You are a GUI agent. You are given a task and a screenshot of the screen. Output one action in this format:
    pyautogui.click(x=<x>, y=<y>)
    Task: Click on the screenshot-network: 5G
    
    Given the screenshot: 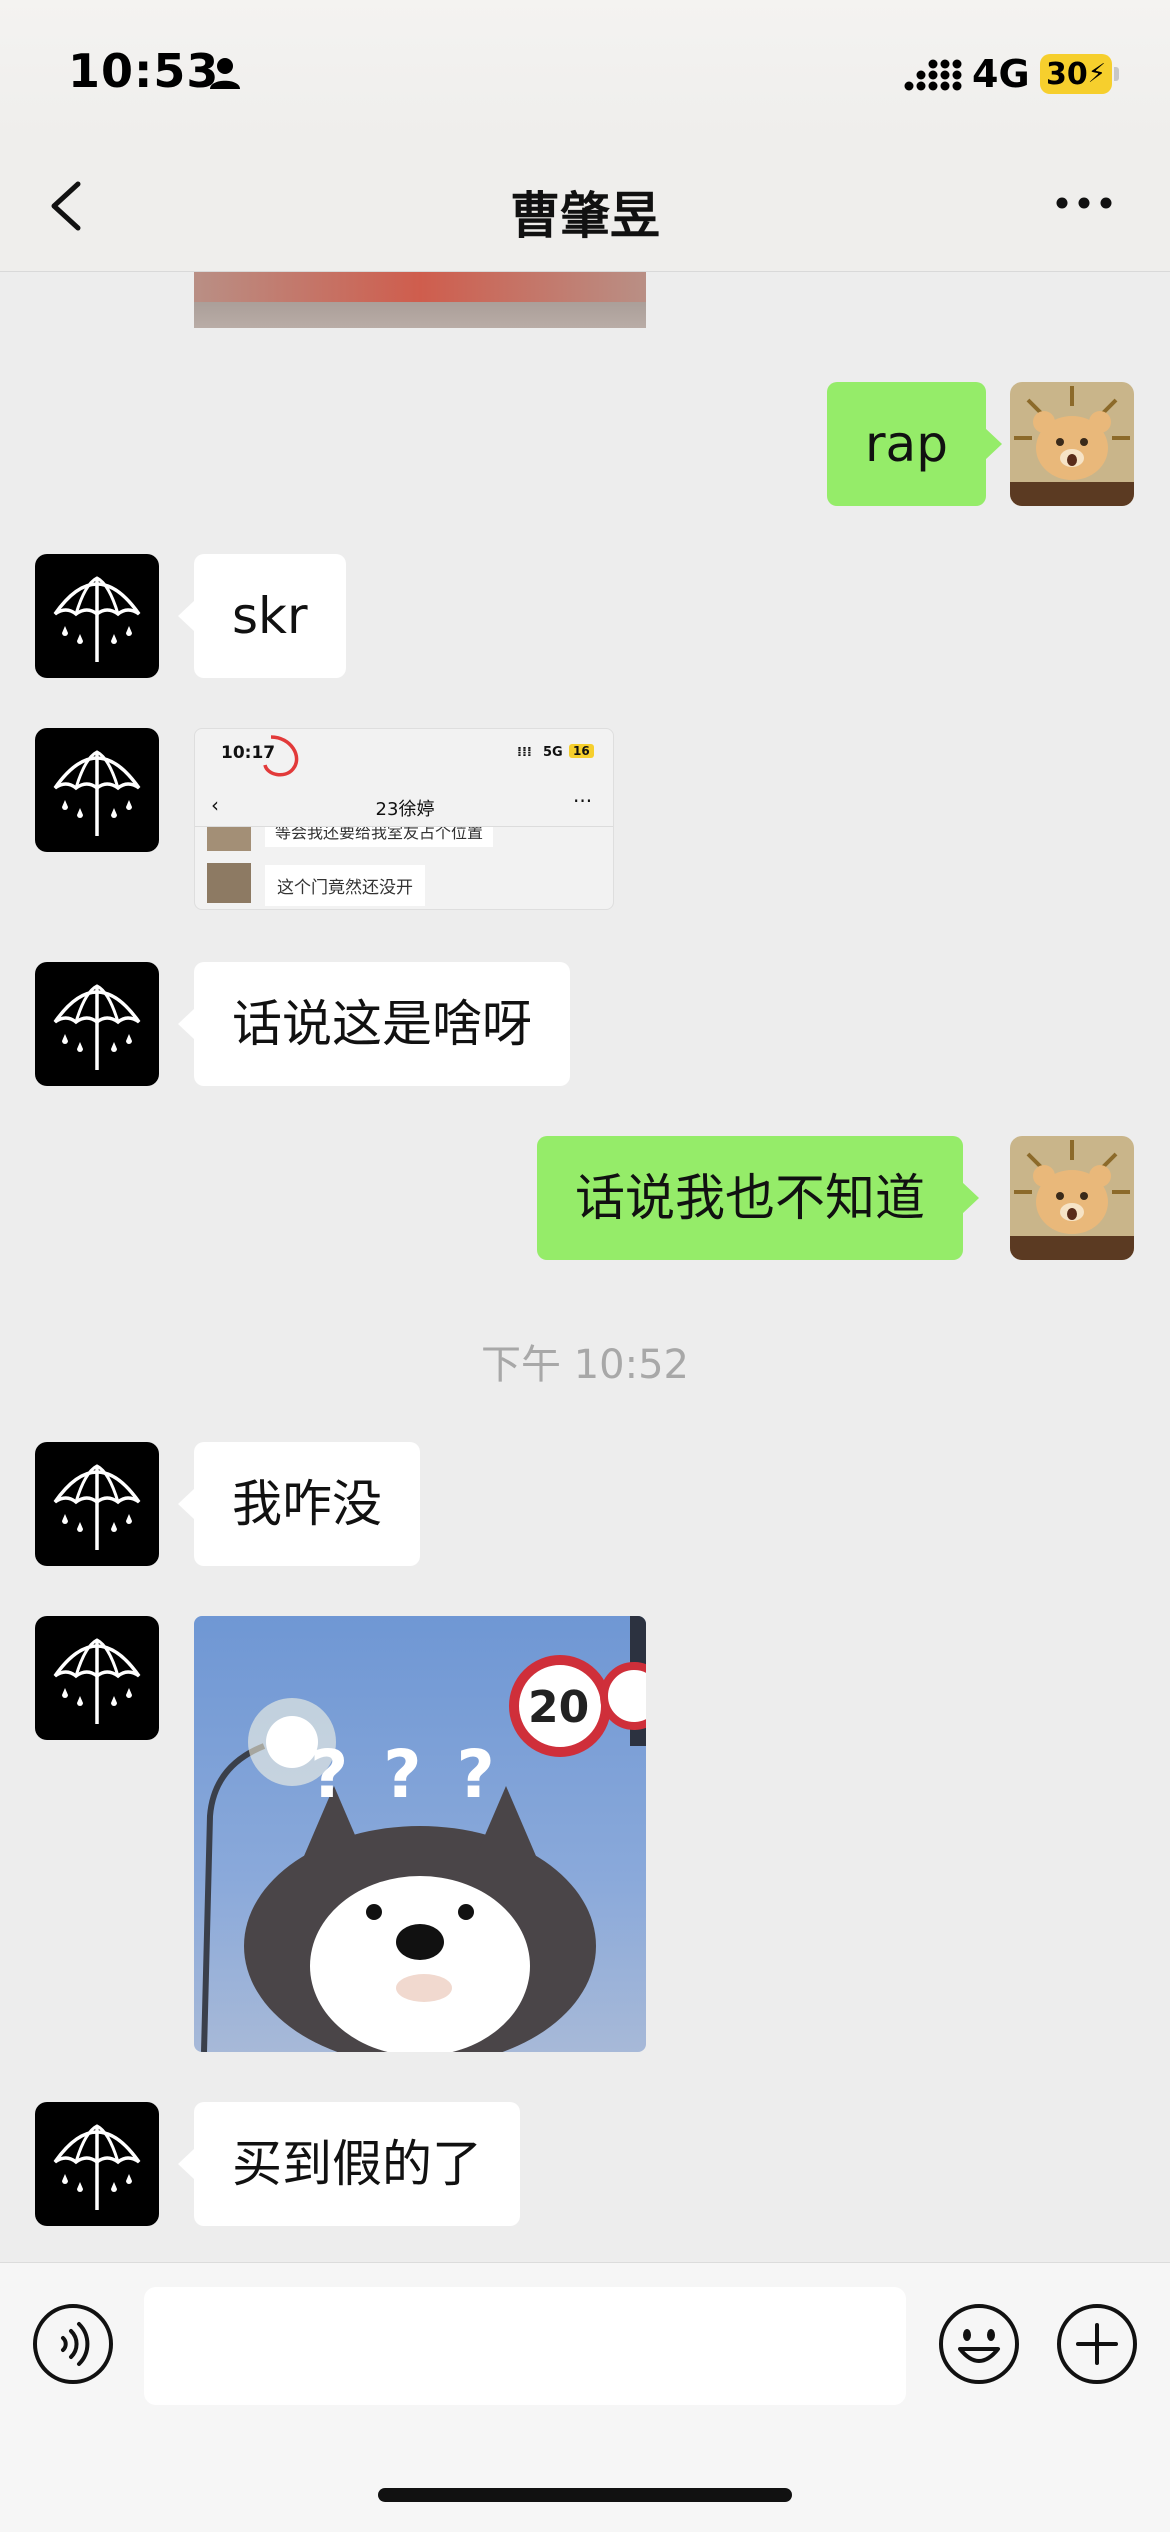 What is the action you would take?
    pyautogui.click(x=553, y=752)
    